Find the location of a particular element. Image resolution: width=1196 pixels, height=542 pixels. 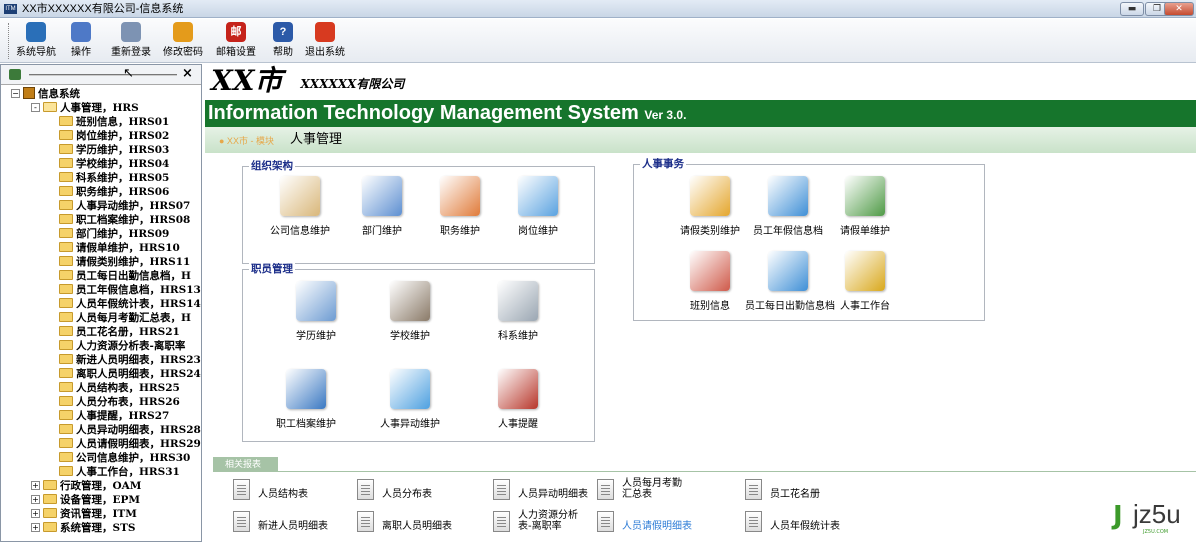

tree-node: 人员分布表，HRS26 is located at coordinates (119, 402).